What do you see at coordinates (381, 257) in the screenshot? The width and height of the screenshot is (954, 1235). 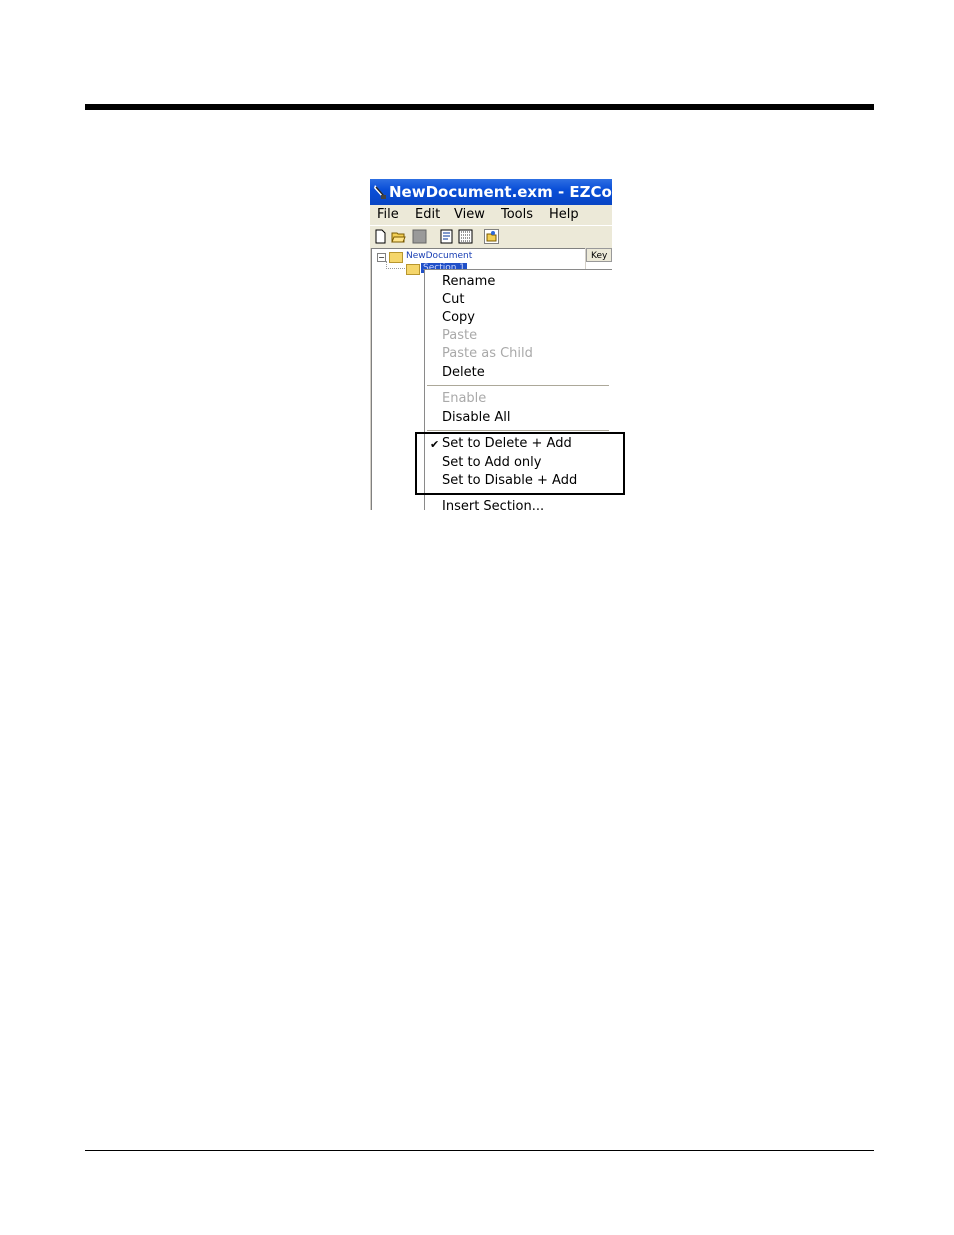 I see `collapse-toggle: −` at bounding box center [381, 257].